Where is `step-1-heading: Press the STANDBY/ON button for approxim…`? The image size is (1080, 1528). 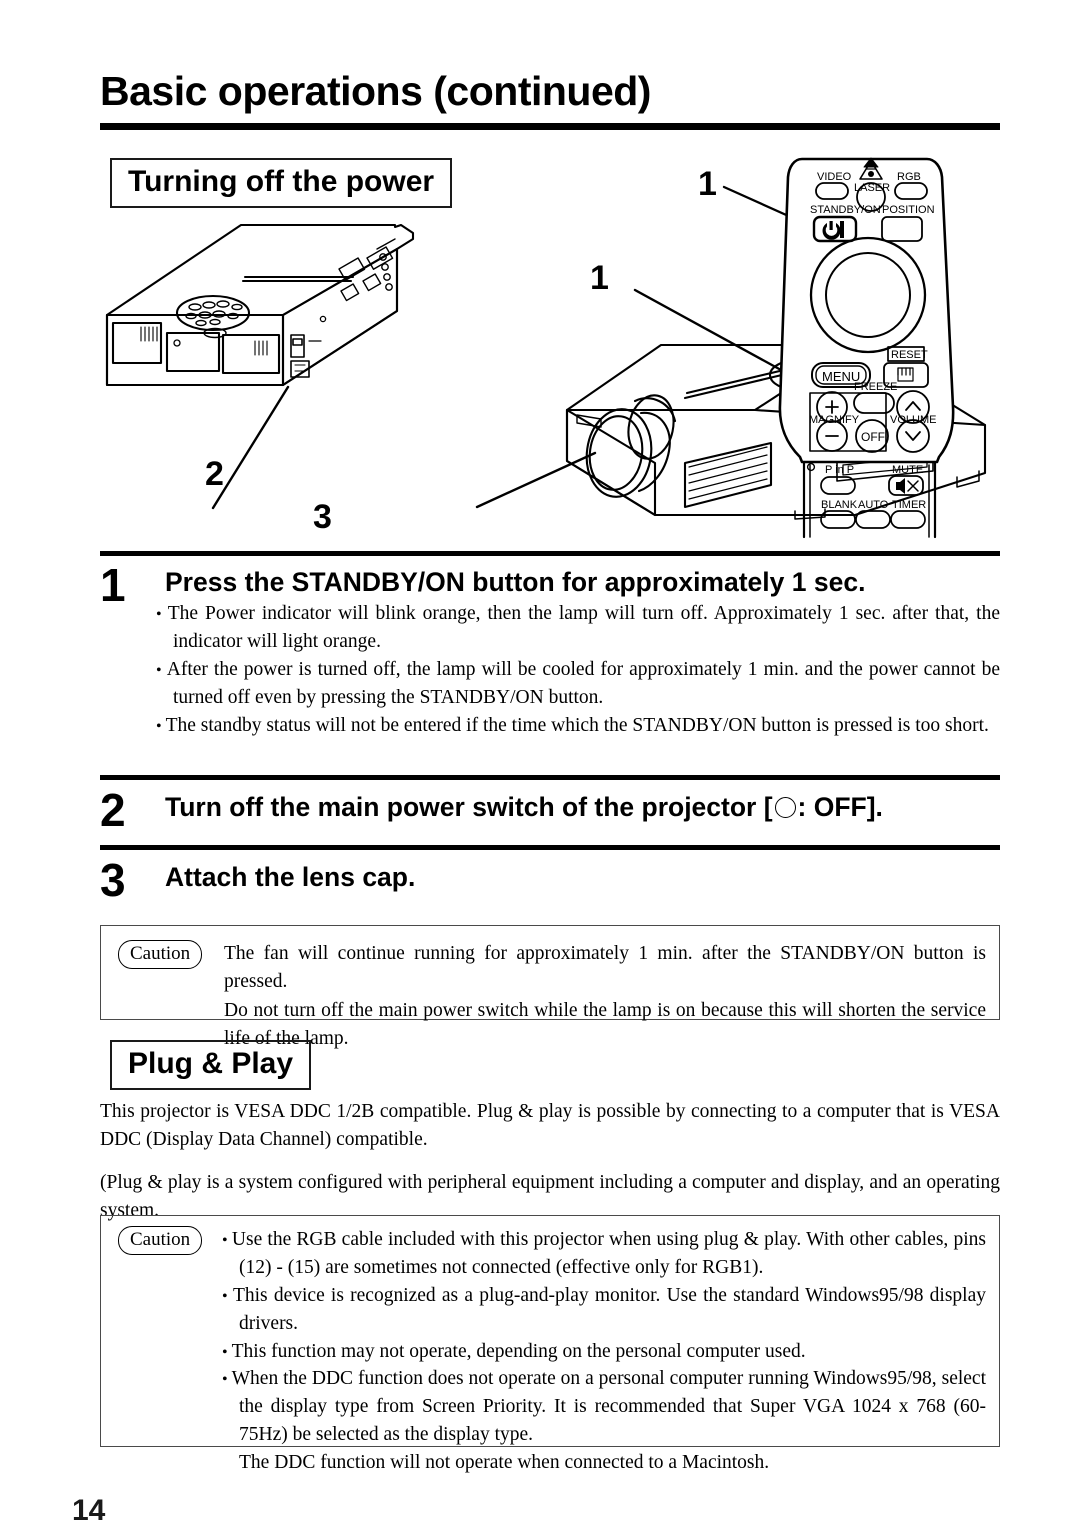
step-1-heading: Press the STANDBY/ON button for approxim… is located at coordinates (515, 582).